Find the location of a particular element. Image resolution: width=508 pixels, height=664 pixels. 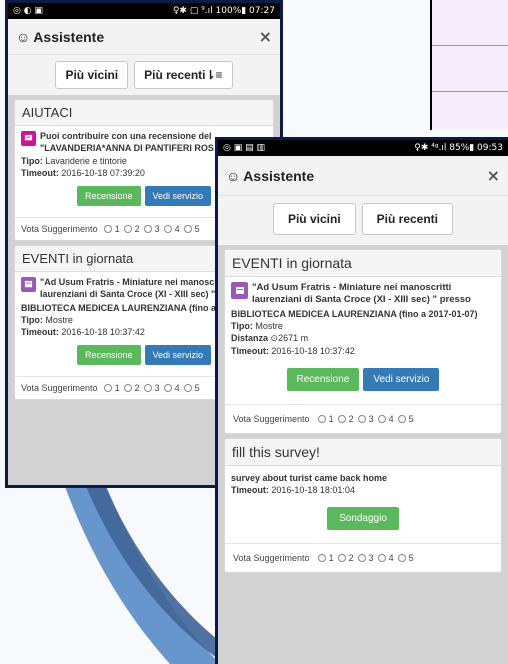

sort-tabs: Più vicini Più recenti⇂≡ is located at coordinates (144, 75).